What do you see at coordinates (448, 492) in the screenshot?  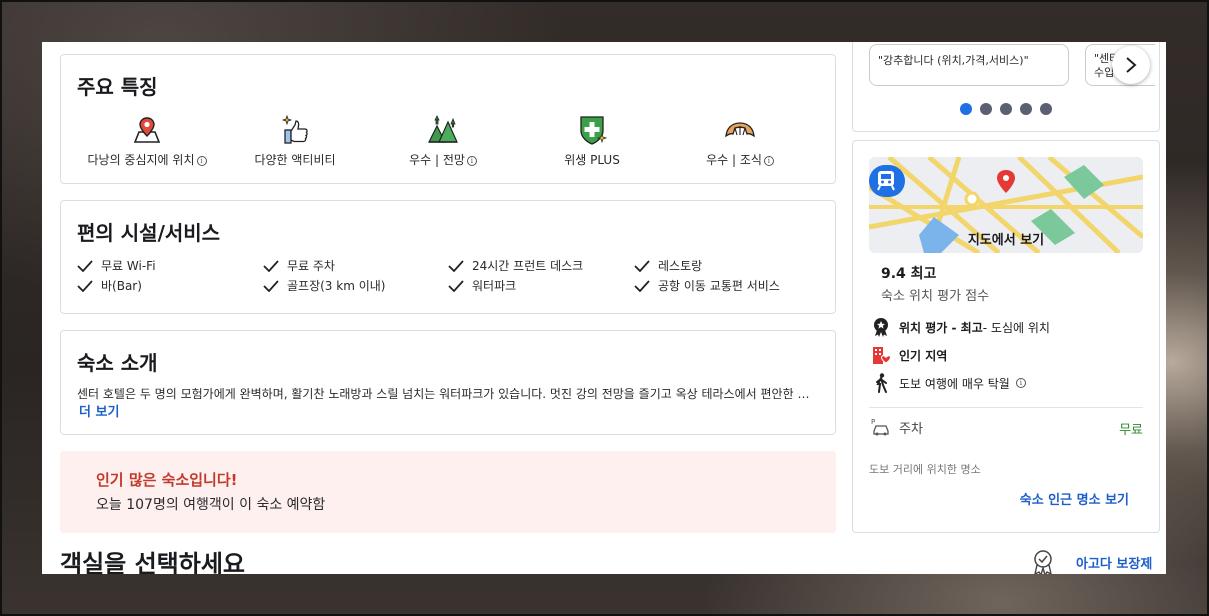 I see `popular-property-banner: 인기 많은 숙소입니다! 오늘 107명의 여행객이 이 숙소 예약함` at bounding box center [448, 492].